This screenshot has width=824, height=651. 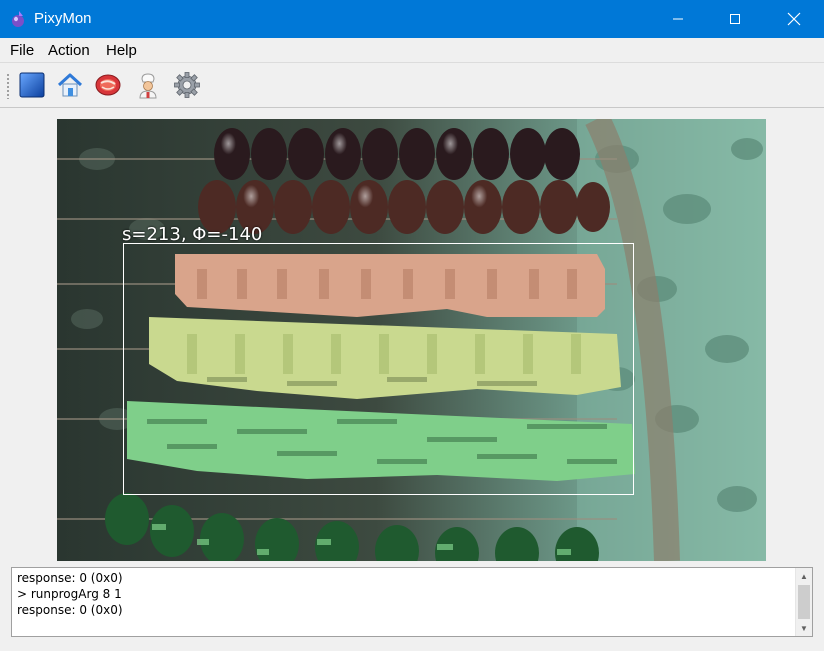 I want to click on configure-button, so click(x=187, y=85).